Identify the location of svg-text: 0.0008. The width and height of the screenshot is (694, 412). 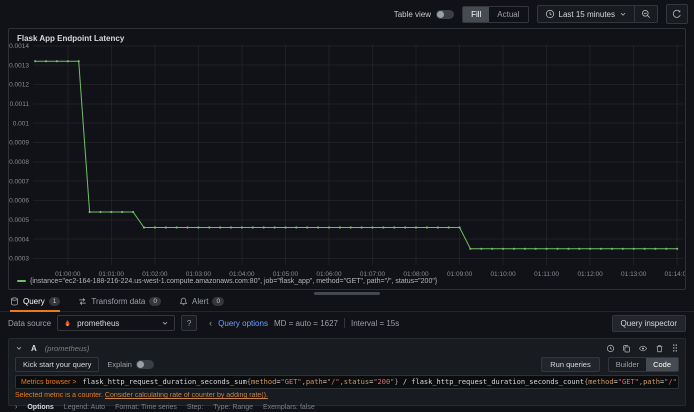
(19, 162).